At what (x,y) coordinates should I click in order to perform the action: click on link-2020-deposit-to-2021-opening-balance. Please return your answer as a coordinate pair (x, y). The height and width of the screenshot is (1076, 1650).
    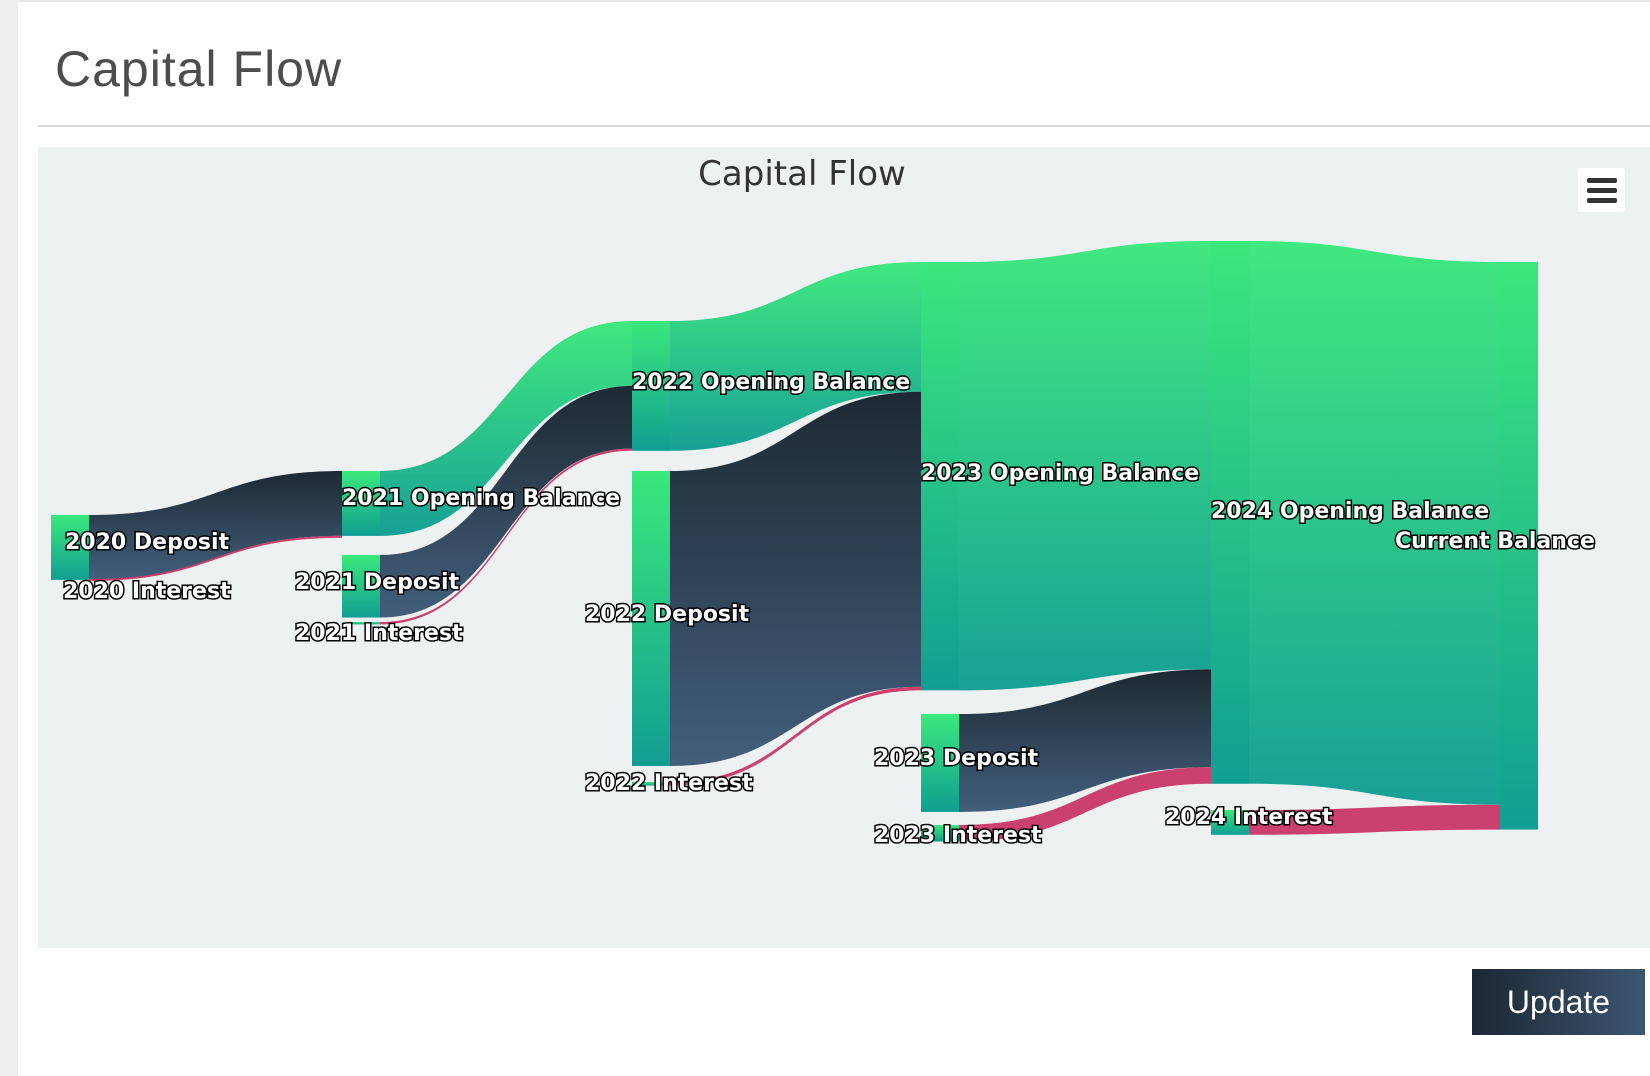
    Looking at the image, I should click on (215, 525).